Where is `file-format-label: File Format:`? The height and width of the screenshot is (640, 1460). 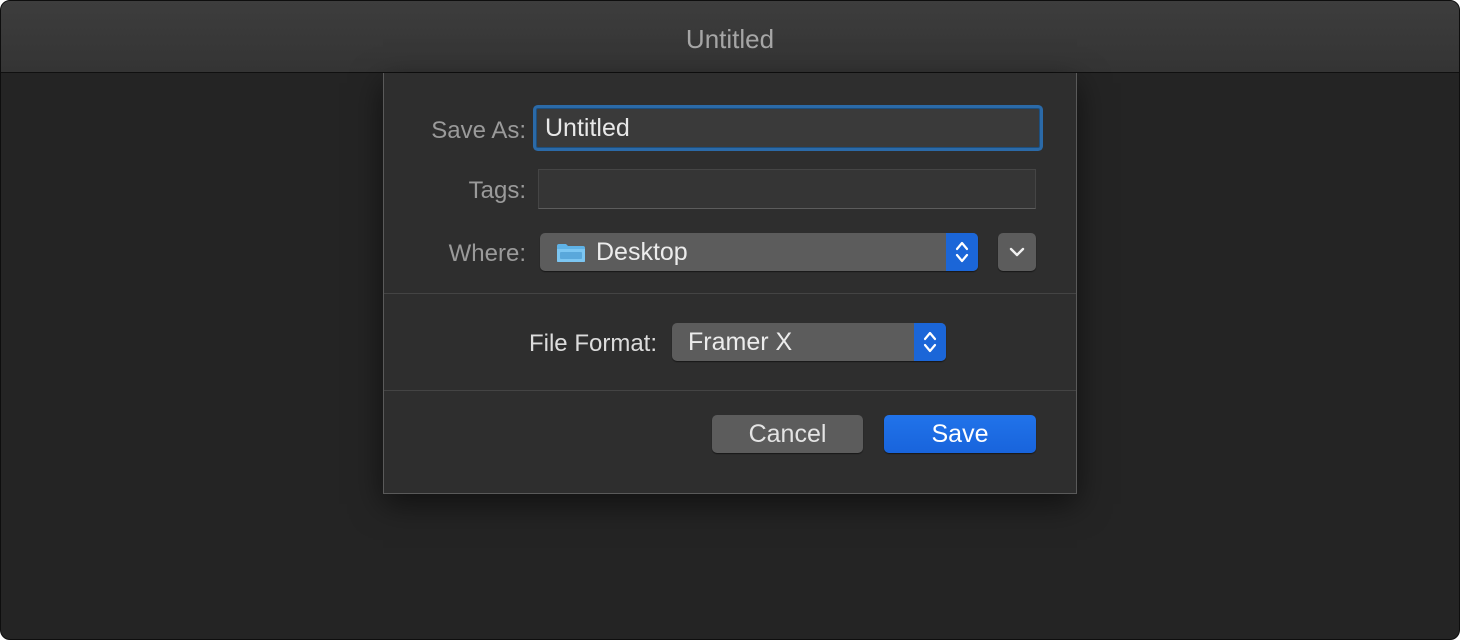
file-format-label: File Format: is located at coordinates (592, 343).